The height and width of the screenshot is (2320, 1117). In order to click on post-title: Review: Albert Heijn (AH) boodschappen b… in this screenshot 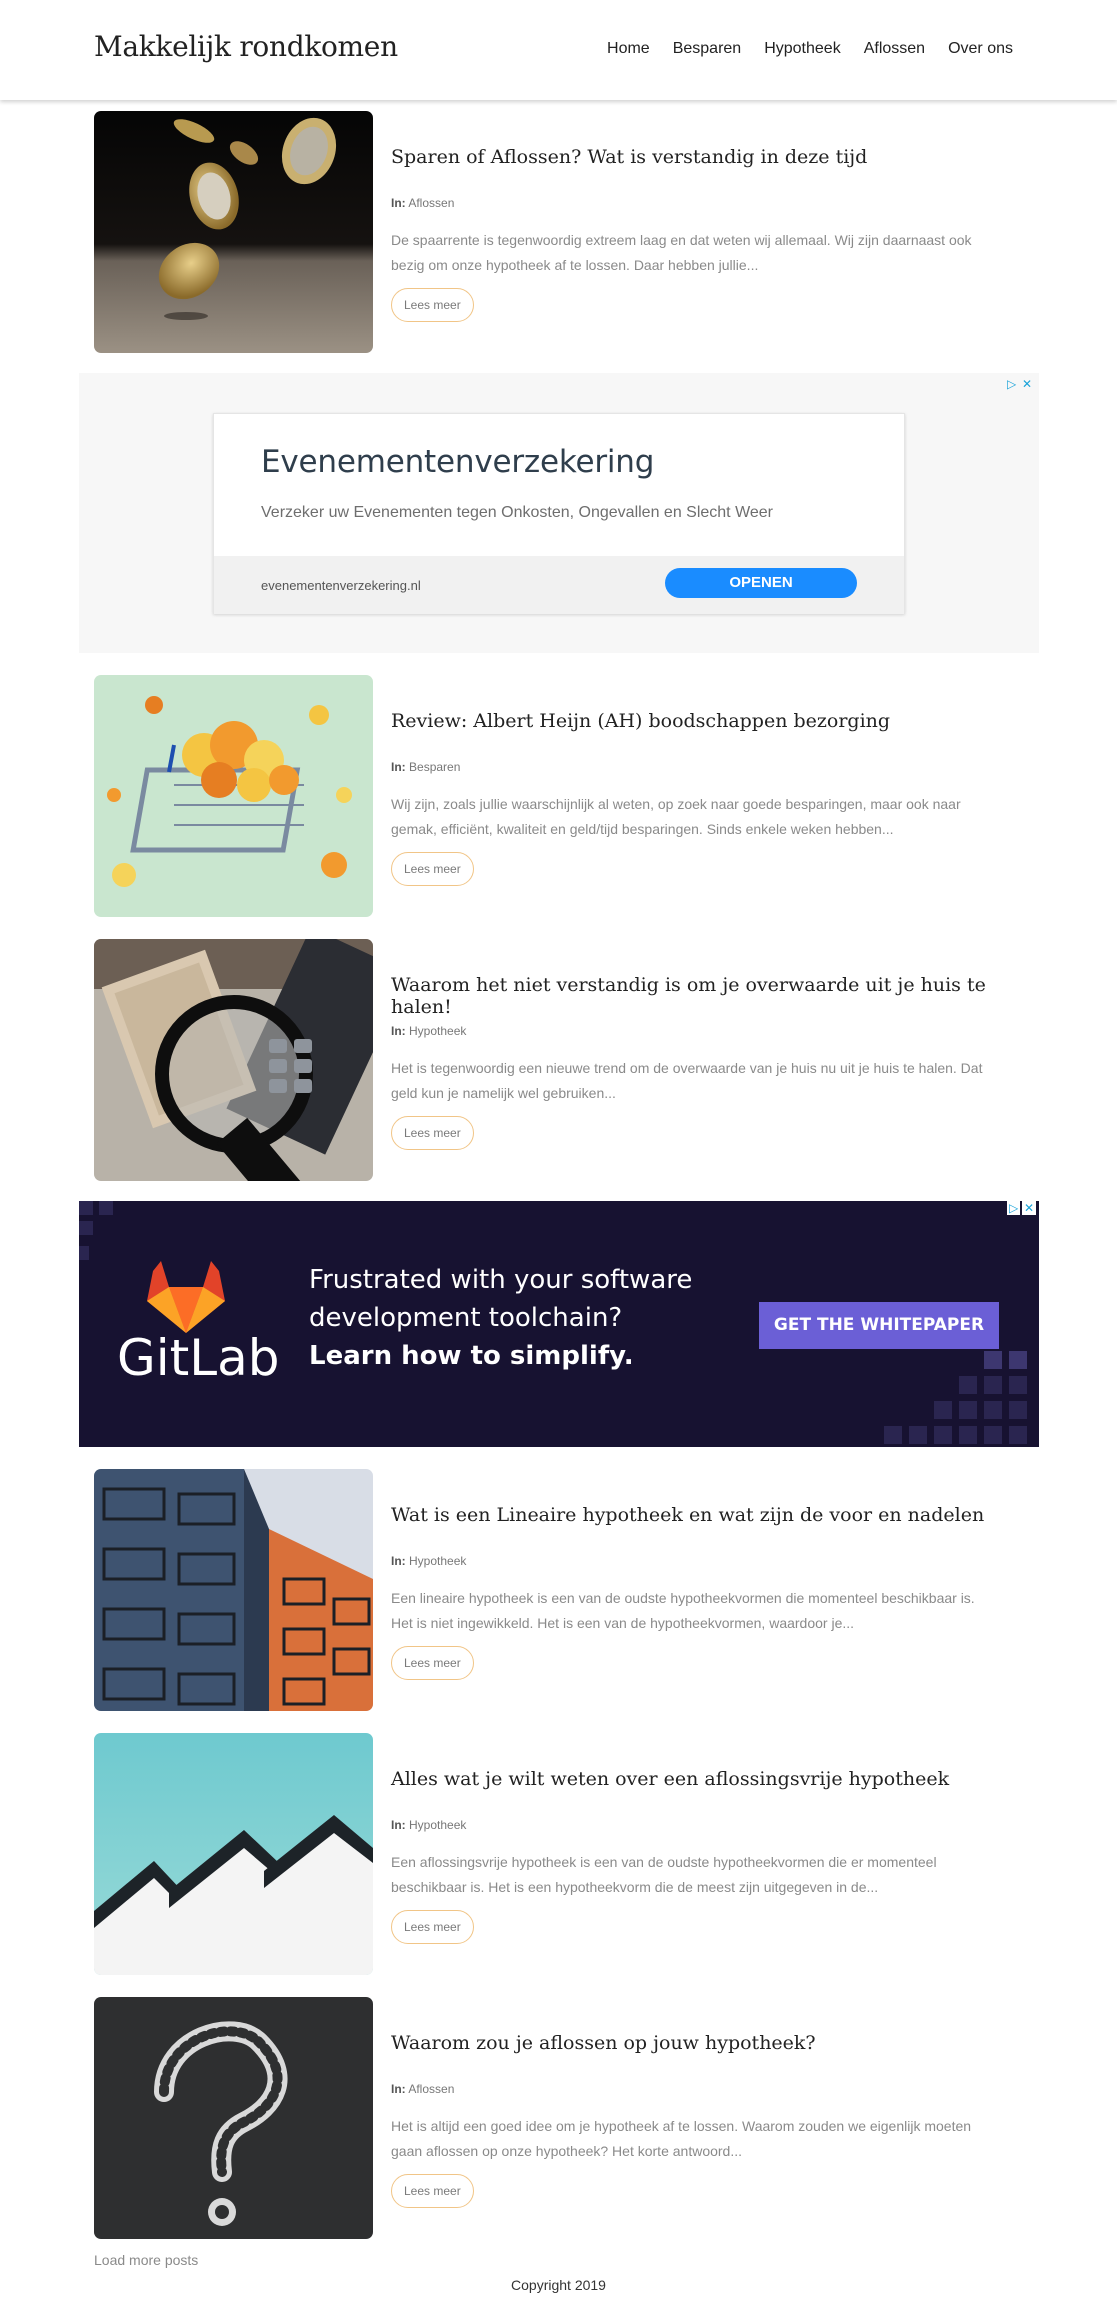, I will do `click(707, 721)`.